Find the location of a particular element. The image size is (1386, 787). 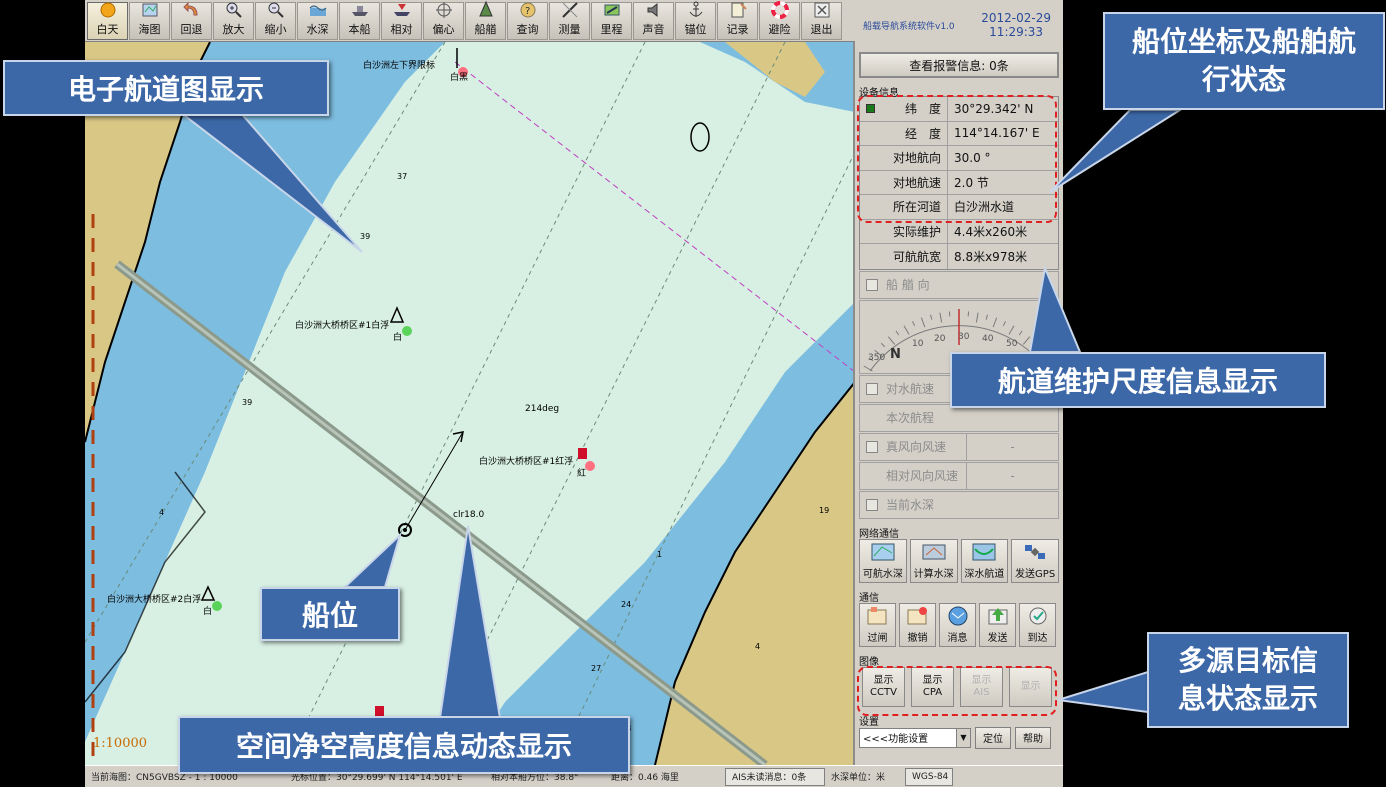

sun-icon is located at coordinates (108, 10).